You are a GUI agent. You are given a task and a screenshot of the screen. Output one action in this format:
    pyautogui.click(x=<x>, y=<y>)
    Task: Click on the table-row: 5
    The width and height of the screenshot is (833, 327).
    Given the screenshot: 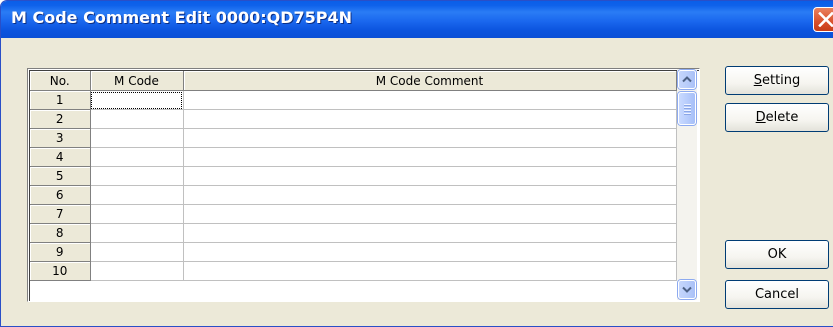 What is the action you would take?
    pyautogui.click(x=353, y=176)
    